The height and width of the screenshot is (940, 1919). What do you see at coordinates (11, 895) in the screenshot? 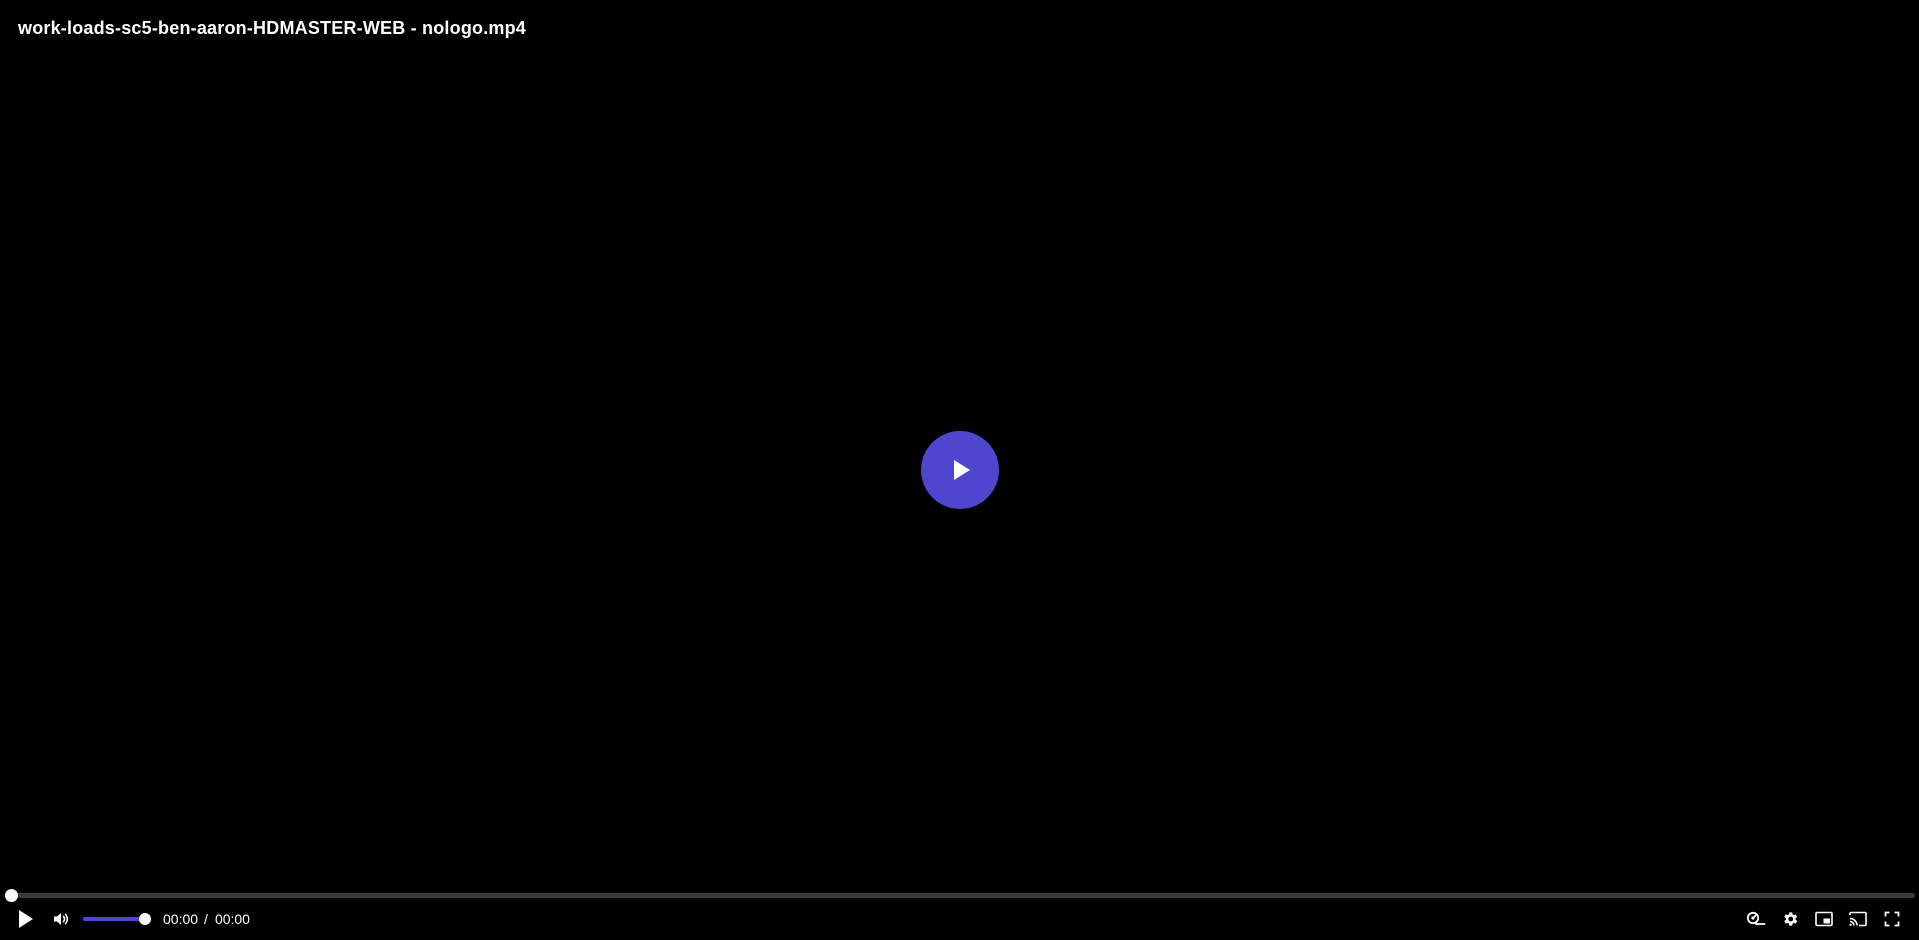
I see `seek-bar-thumb` at bounding box center [11, 895].